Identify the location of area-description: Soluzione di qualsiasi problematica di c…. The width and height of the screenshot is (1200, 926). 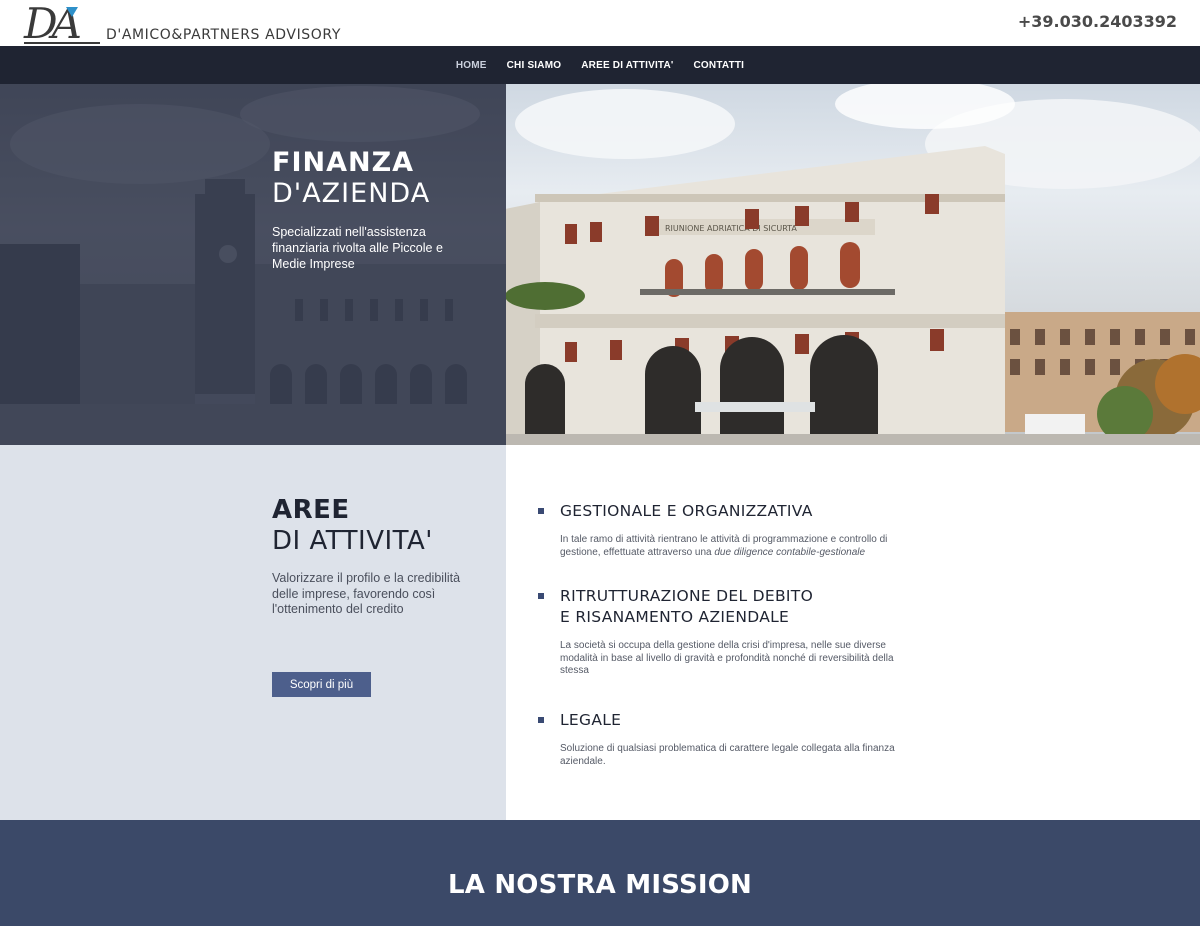
(727, 755).